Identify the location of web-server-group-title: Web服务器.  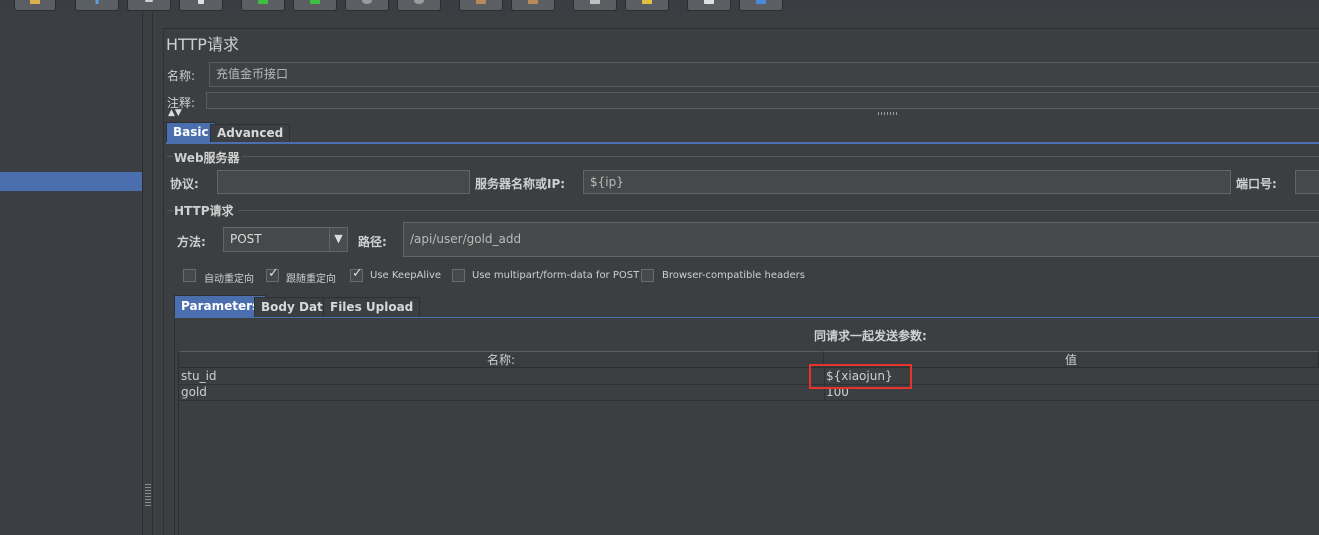
(207, 158).